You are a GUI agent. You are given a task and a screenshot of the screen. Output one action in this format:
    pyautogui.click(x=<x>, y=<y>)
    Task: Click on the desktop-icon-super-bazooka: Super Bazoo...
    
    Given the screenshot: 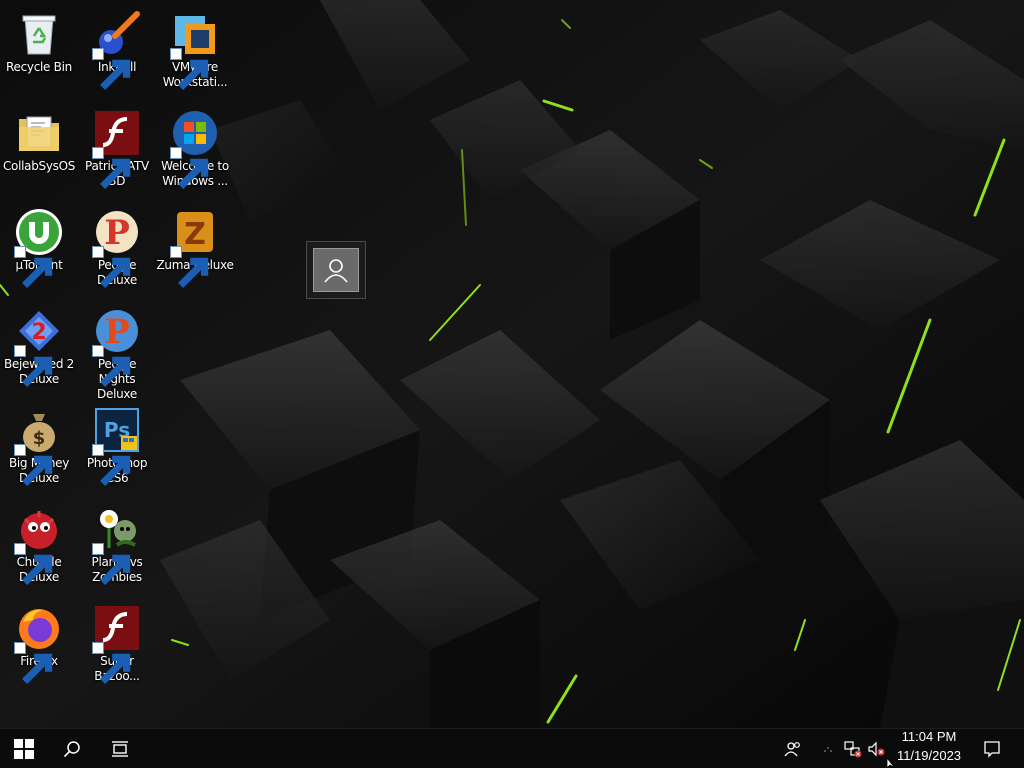 What is the action you would take?
    pyautogui.click(x=117, y=644)
    